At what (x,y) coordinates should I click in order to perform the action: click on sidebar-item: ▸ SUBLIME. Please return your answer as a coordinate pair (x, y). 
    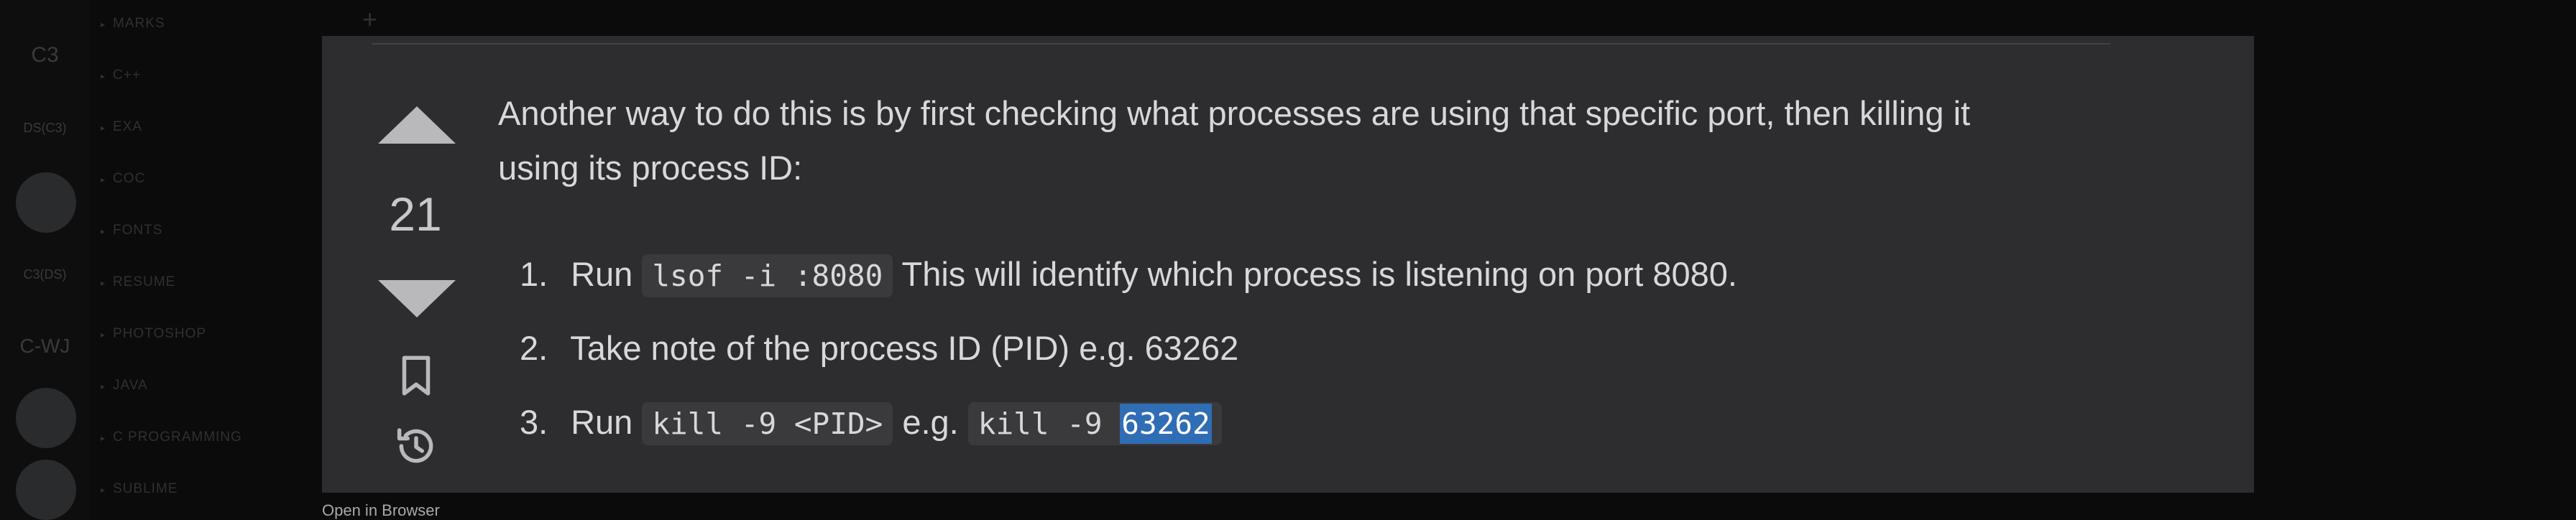
    Looking at the image, I should click on (139, 489).